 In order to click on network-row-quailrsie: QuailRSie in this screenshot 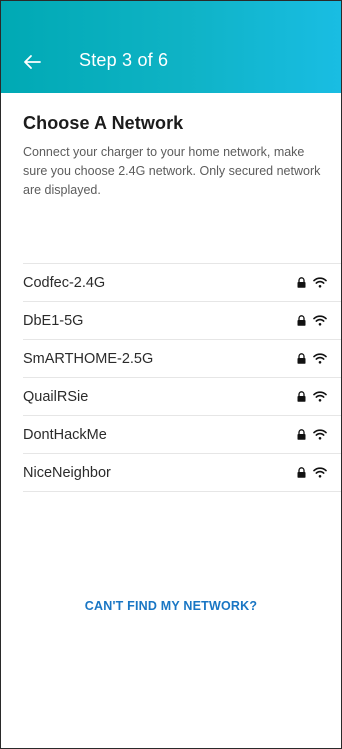, I will do `click(182, 397)`.